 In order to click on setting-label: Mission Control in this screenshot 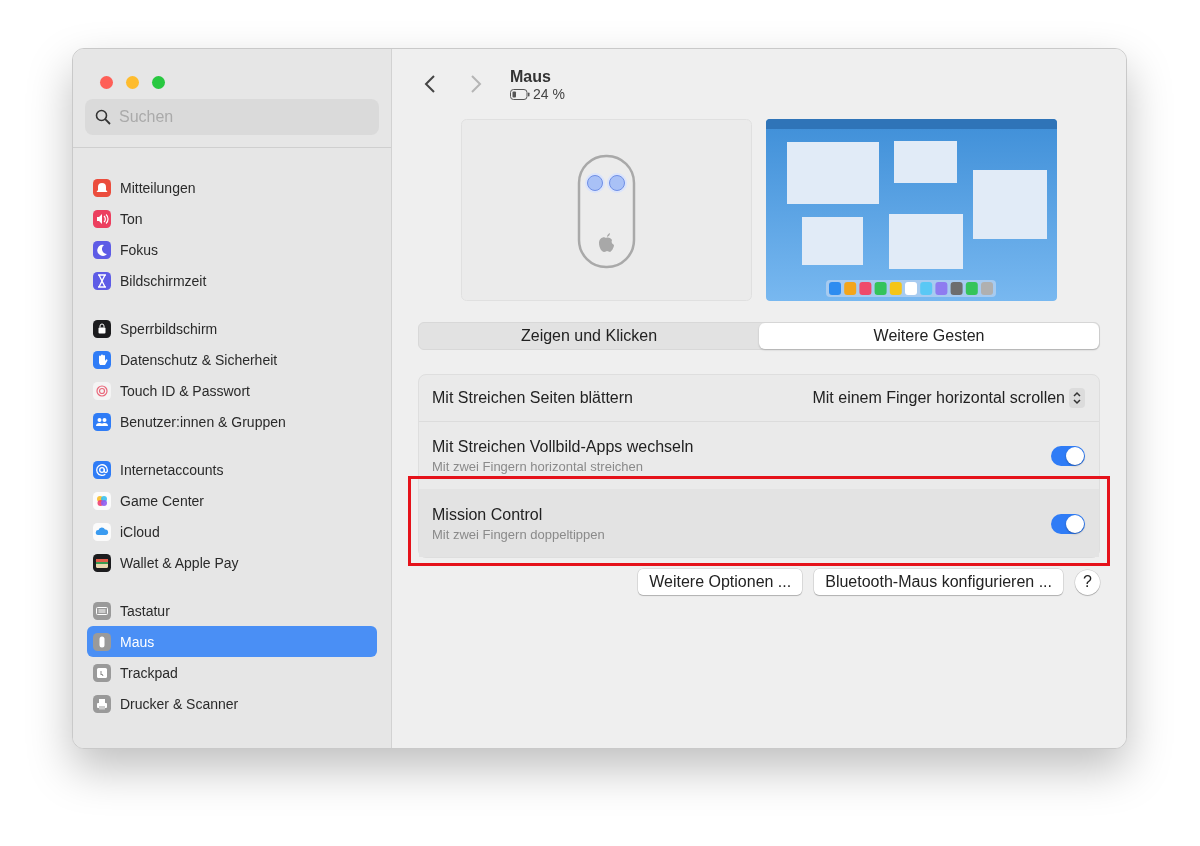, I will do `click(488, 514)`.